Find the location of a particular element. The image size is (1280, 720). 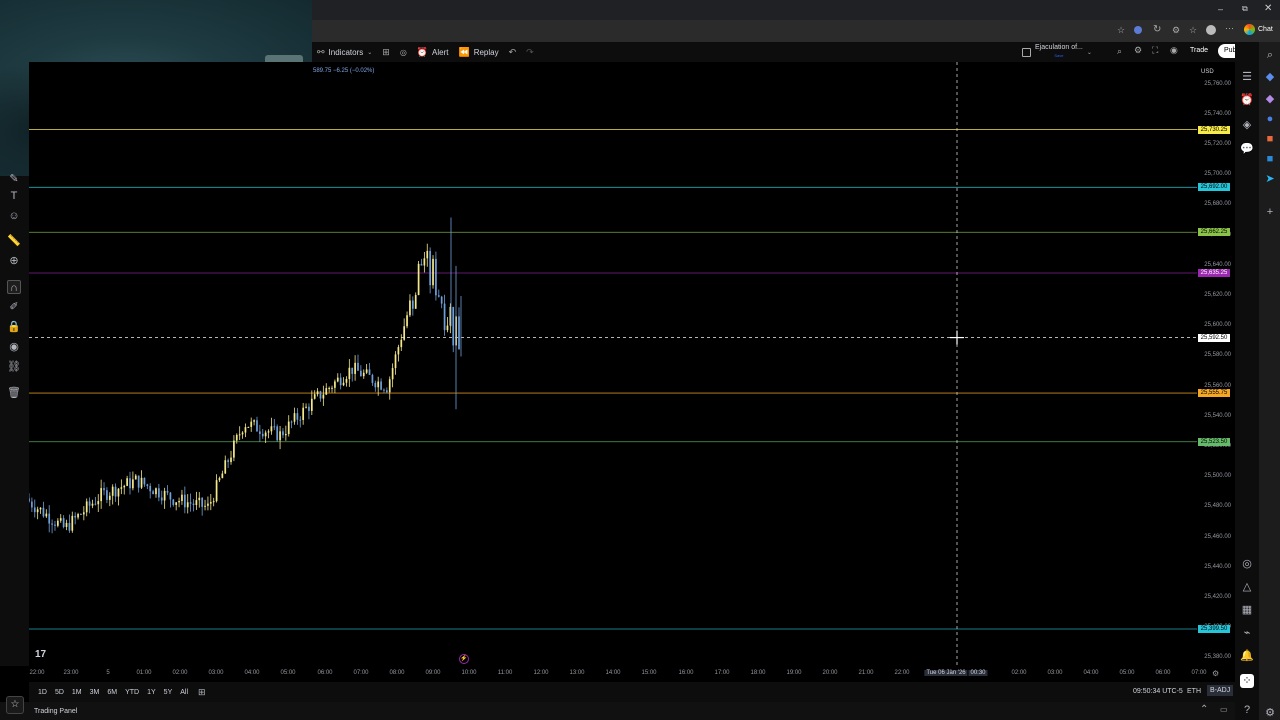

alerts-clock-icon: ⏰ is located at coordinates (1247, 100).